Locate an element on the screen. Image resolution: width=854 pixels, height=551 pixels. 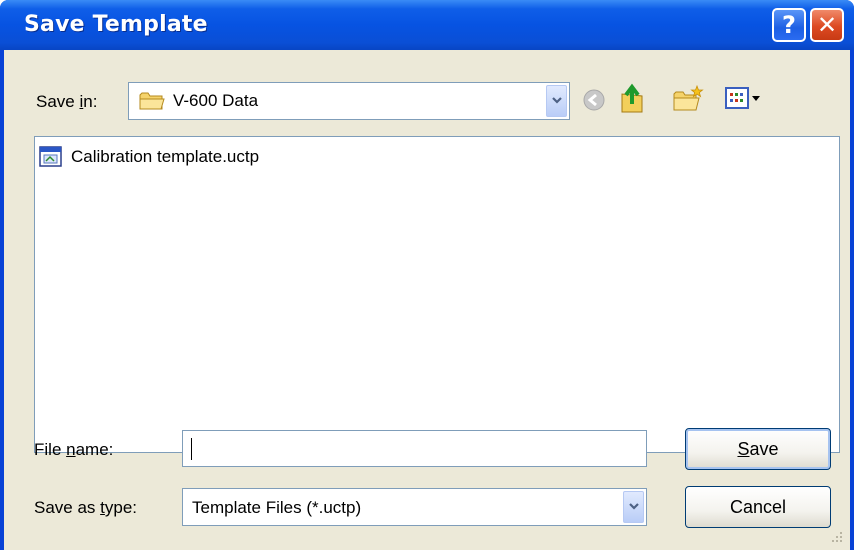
save-as-type-label: Save as type: is located at coordinates (86, 507).